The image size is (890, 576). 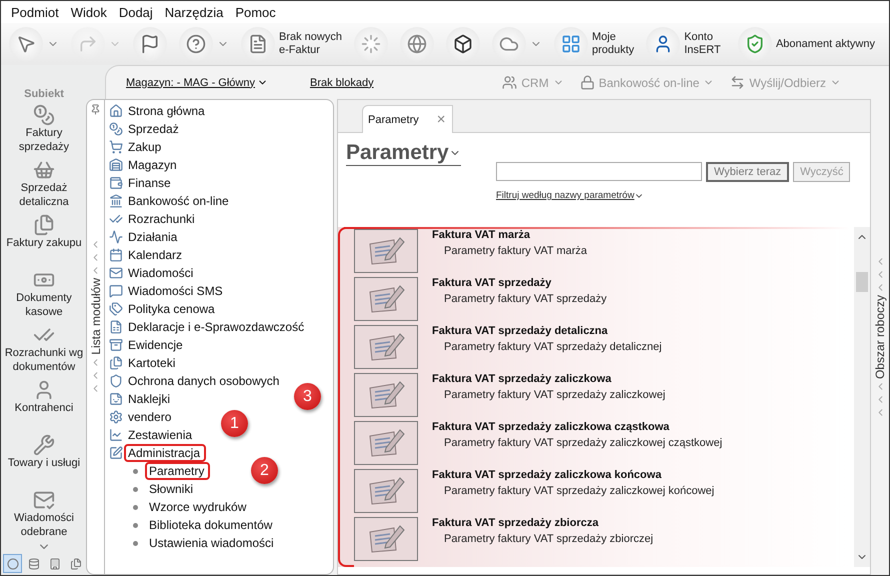 I want to click on module-item: Kalendarz, so click(x=155, y=255).